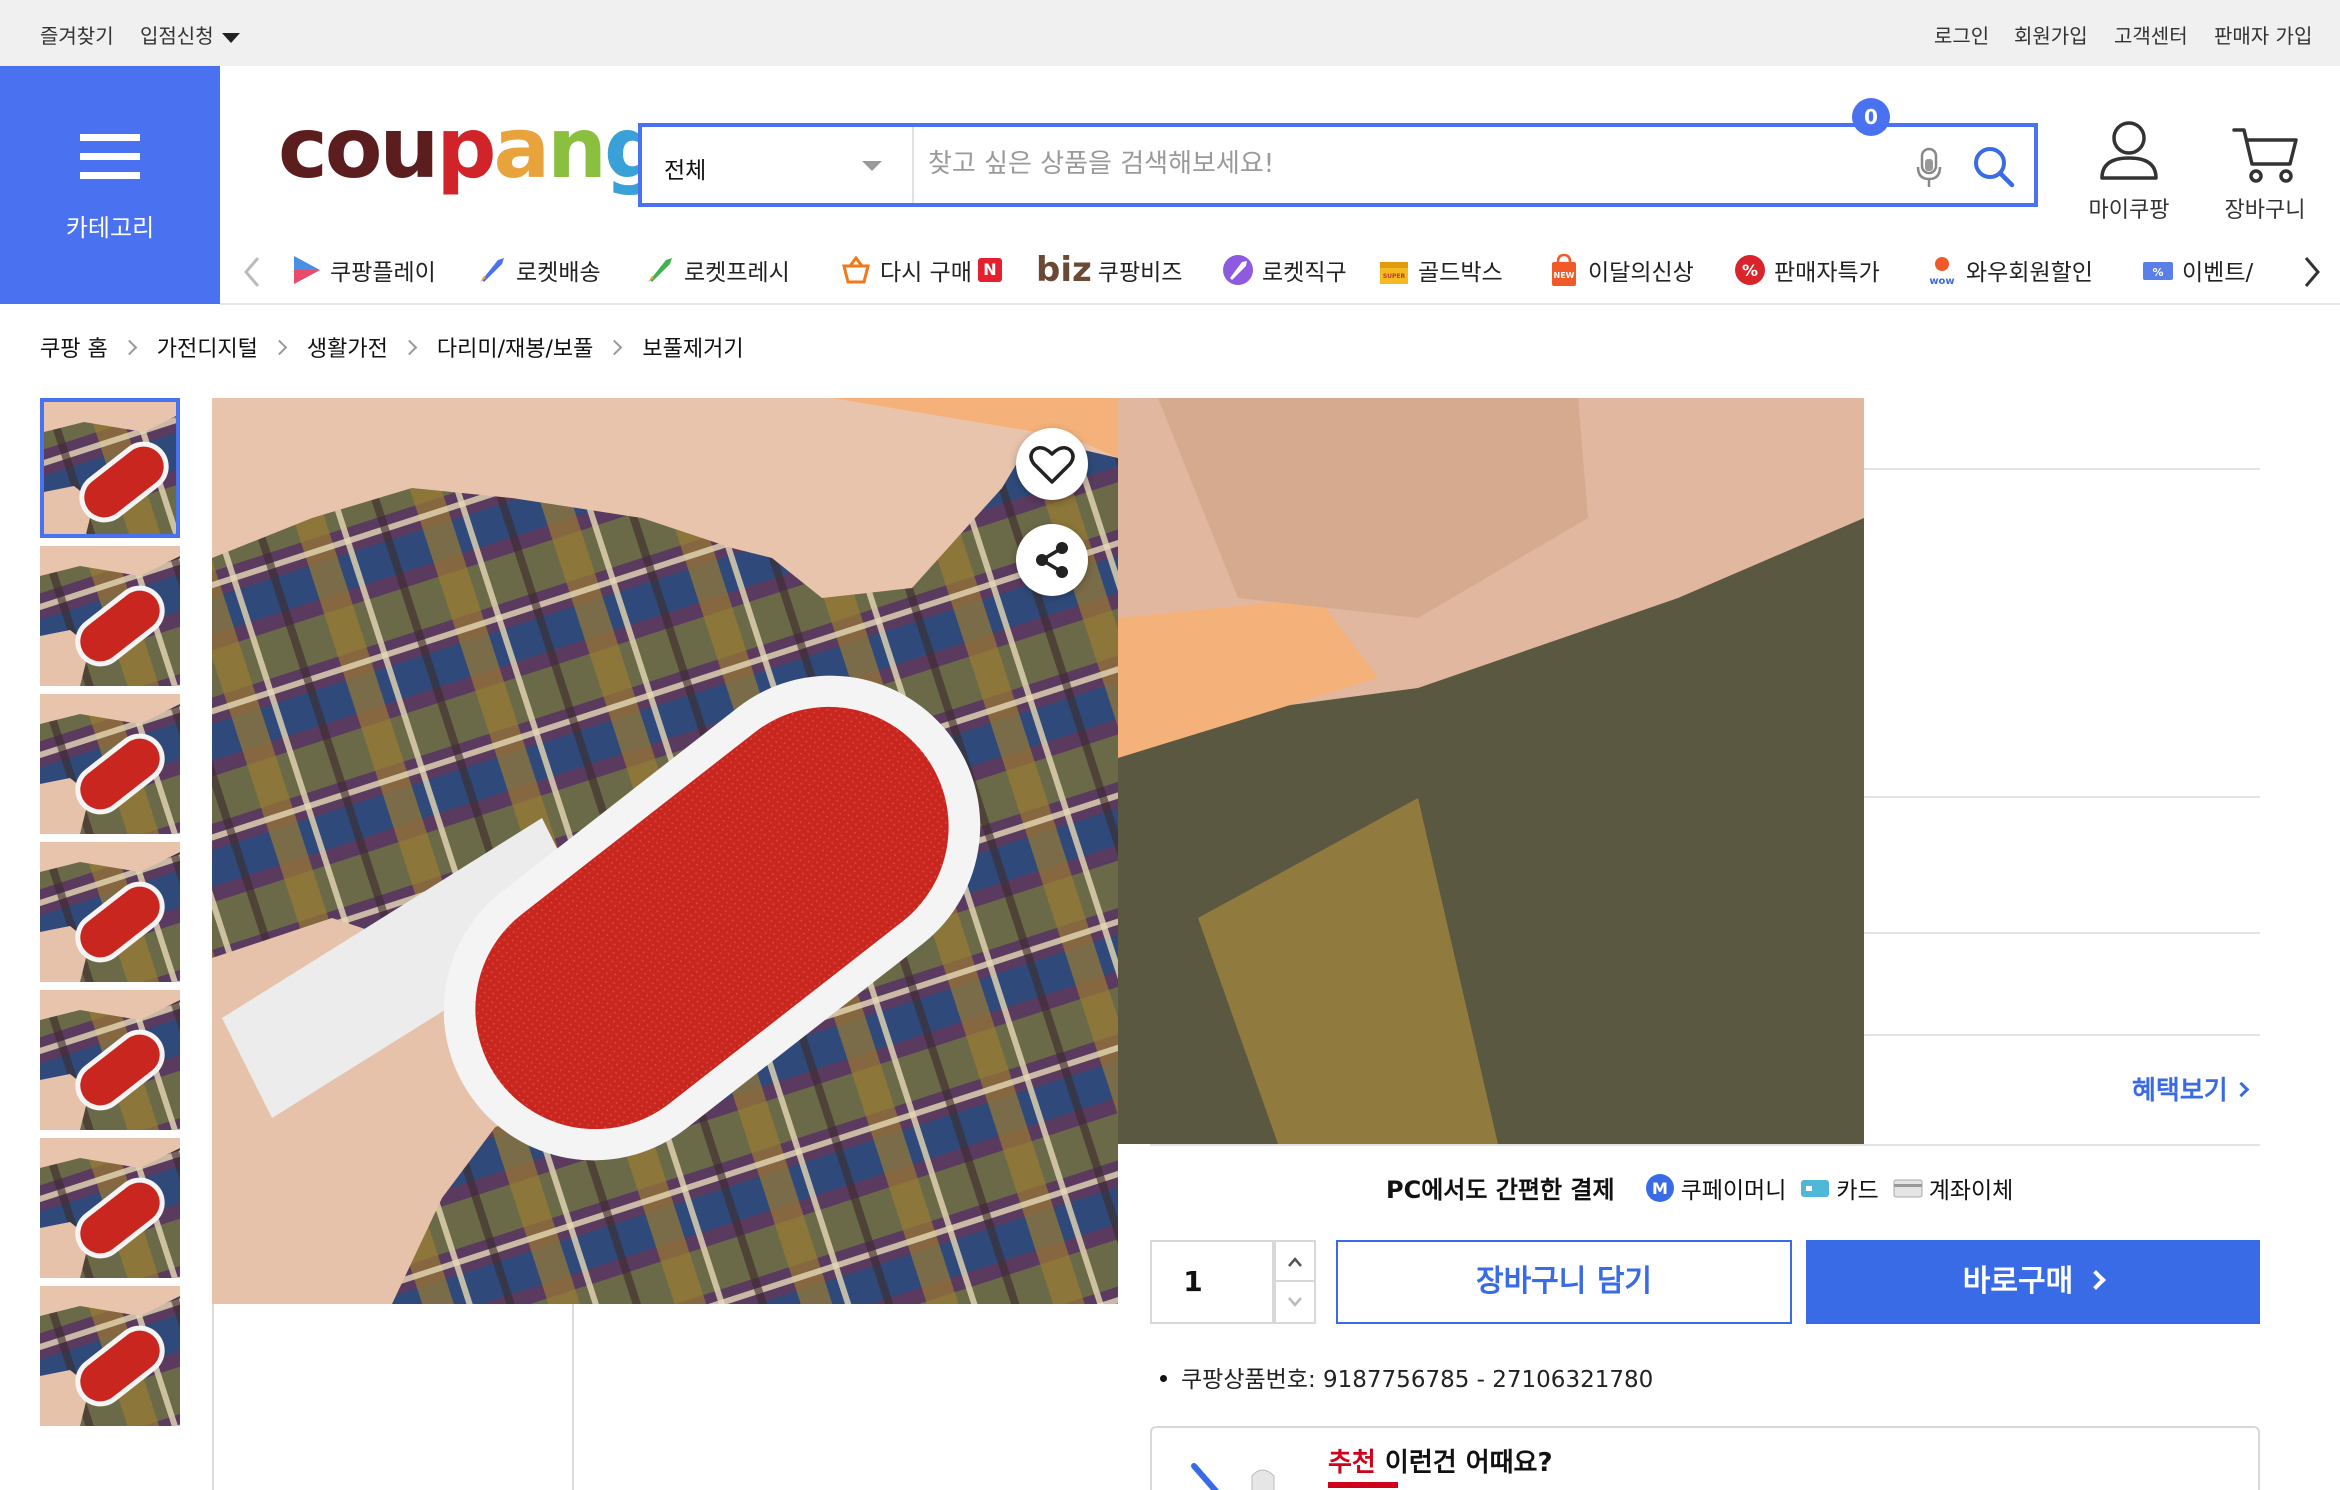 The width and height of the screenshot is (2340, 1490). What do you see at coordinates (778, 165) in the screenshot?
I see `search-scope-select: 전체` at bounding box center [778, 165].